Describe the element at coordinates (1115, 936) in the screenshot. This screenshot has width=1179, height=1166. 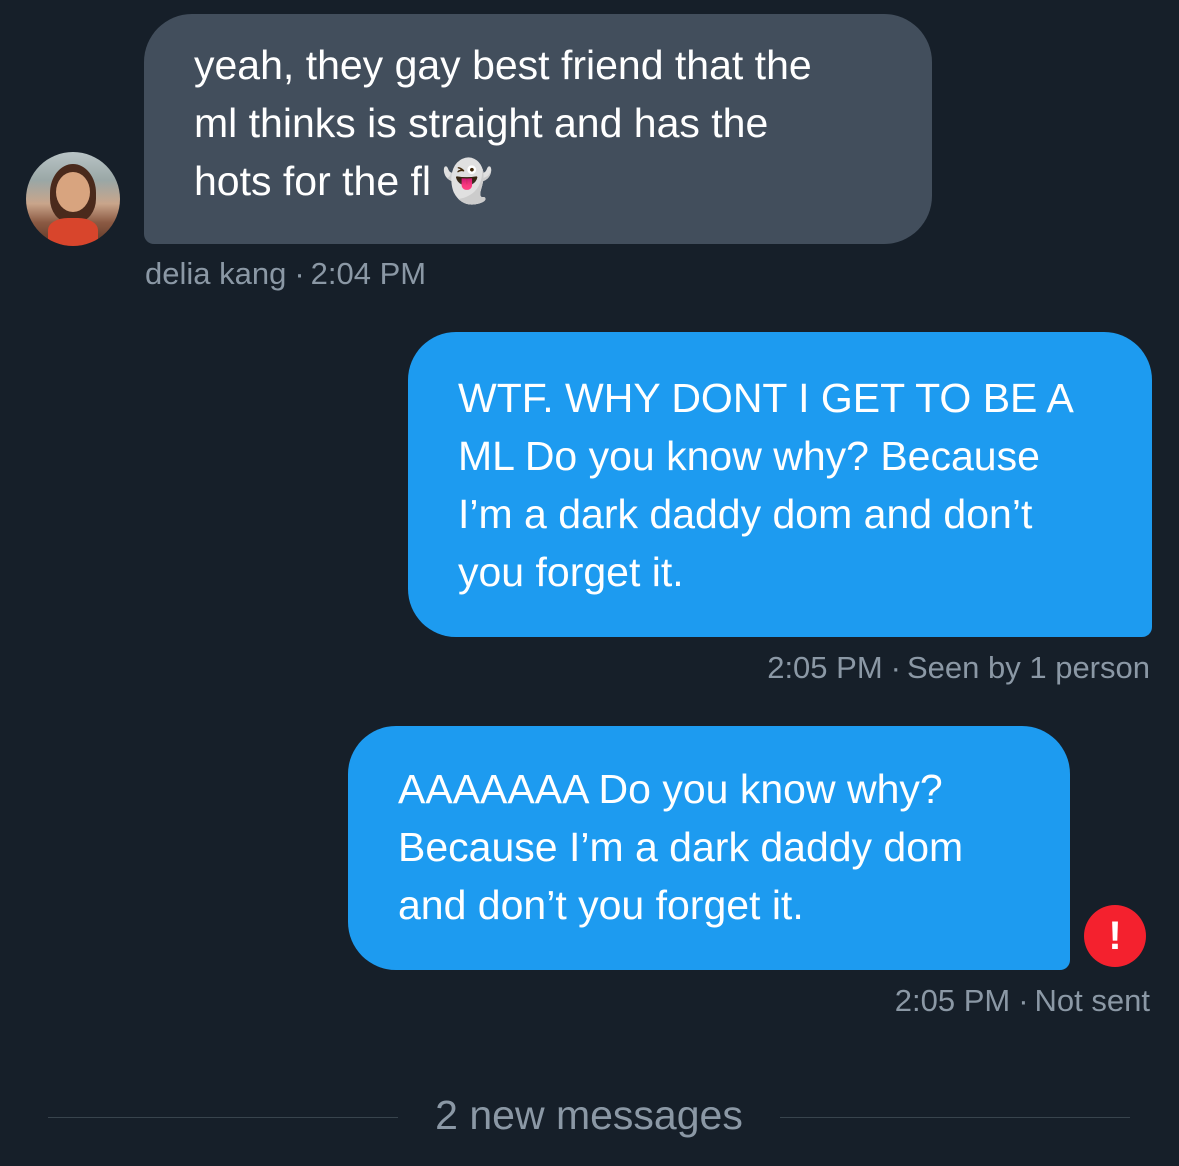
I see `error-icon: !` at that location.